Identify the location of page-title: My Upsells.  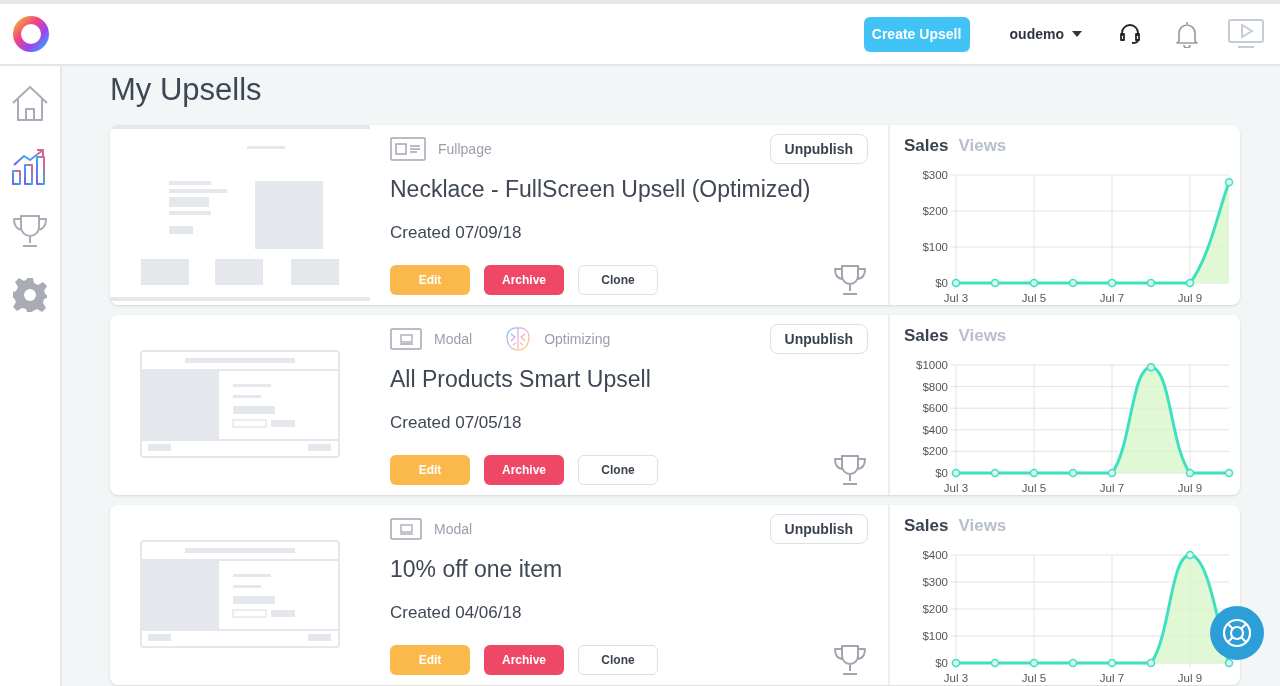
(186, 90).